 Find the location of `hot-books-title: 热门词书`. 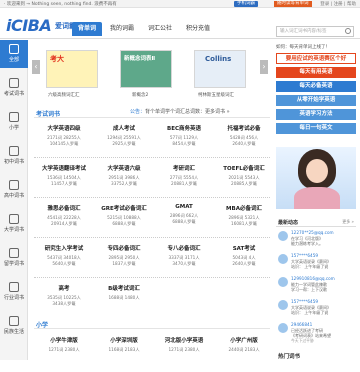

hot-books-title: 热门词书 is located at coordinates (289, 357).